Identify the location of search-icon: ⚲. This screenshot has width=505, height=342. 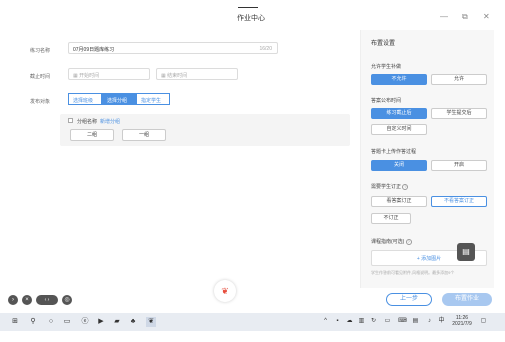
(33, 322).